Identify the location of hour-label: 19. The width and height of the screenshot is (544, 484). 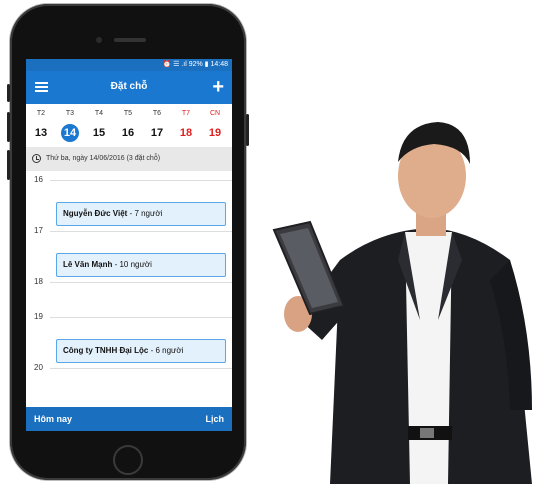
(38, 316).